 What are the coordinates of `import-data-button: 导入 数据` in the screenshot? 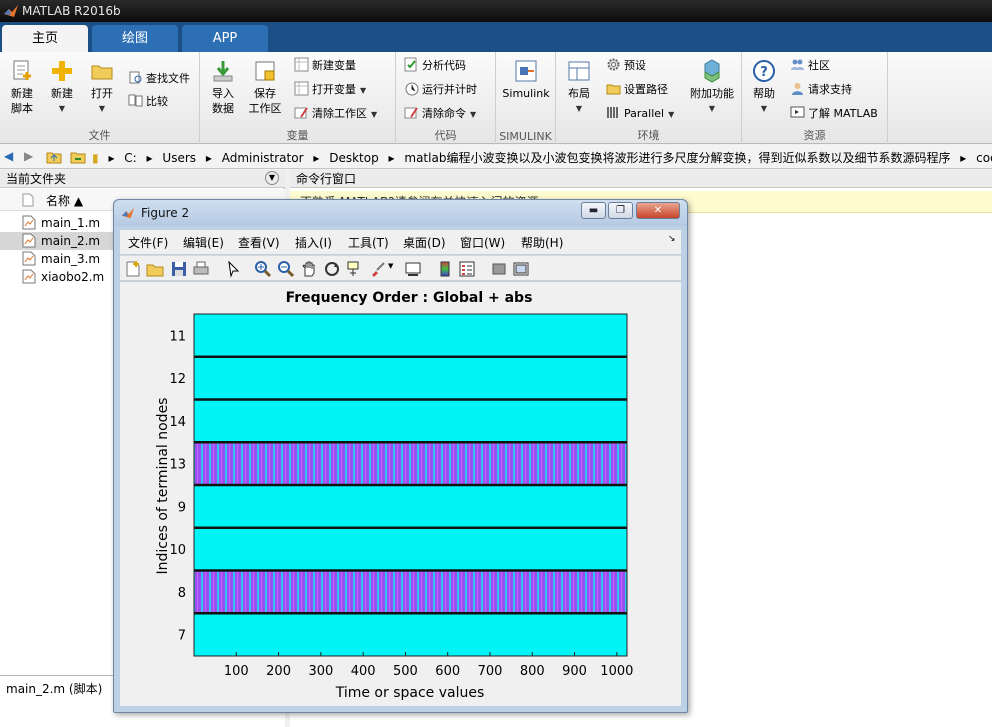 It's located at (223, 87).